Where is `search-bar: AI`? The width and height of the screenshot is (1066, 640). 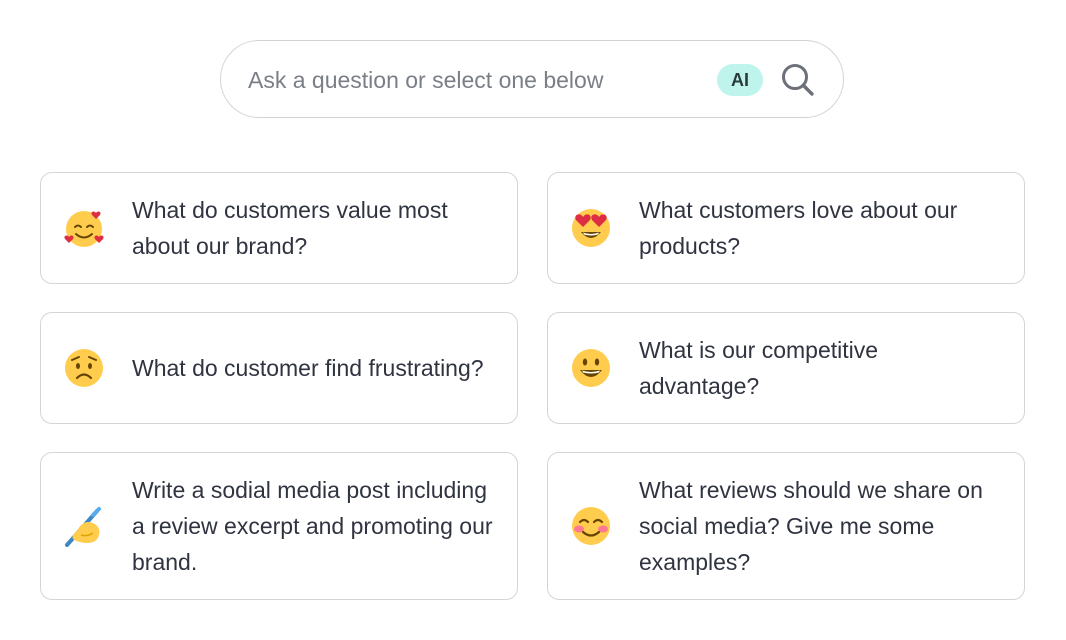 search-bar: AI is located at coordinates (532, 79).